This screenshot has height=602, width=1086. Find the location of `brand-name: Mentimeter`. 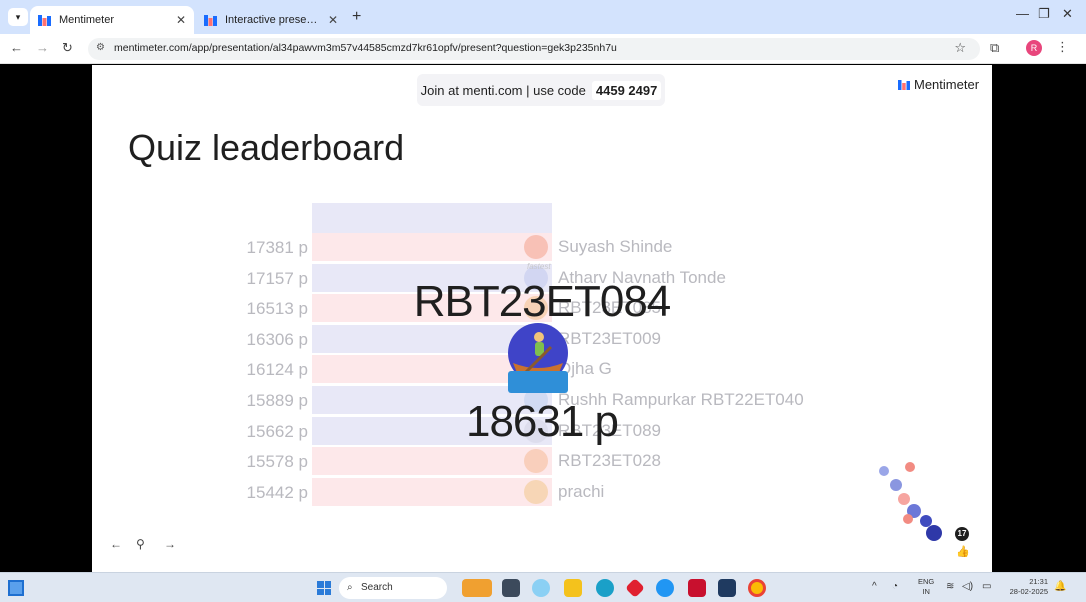

brand-name: Mentimeter is located at coordinates (947, 84).